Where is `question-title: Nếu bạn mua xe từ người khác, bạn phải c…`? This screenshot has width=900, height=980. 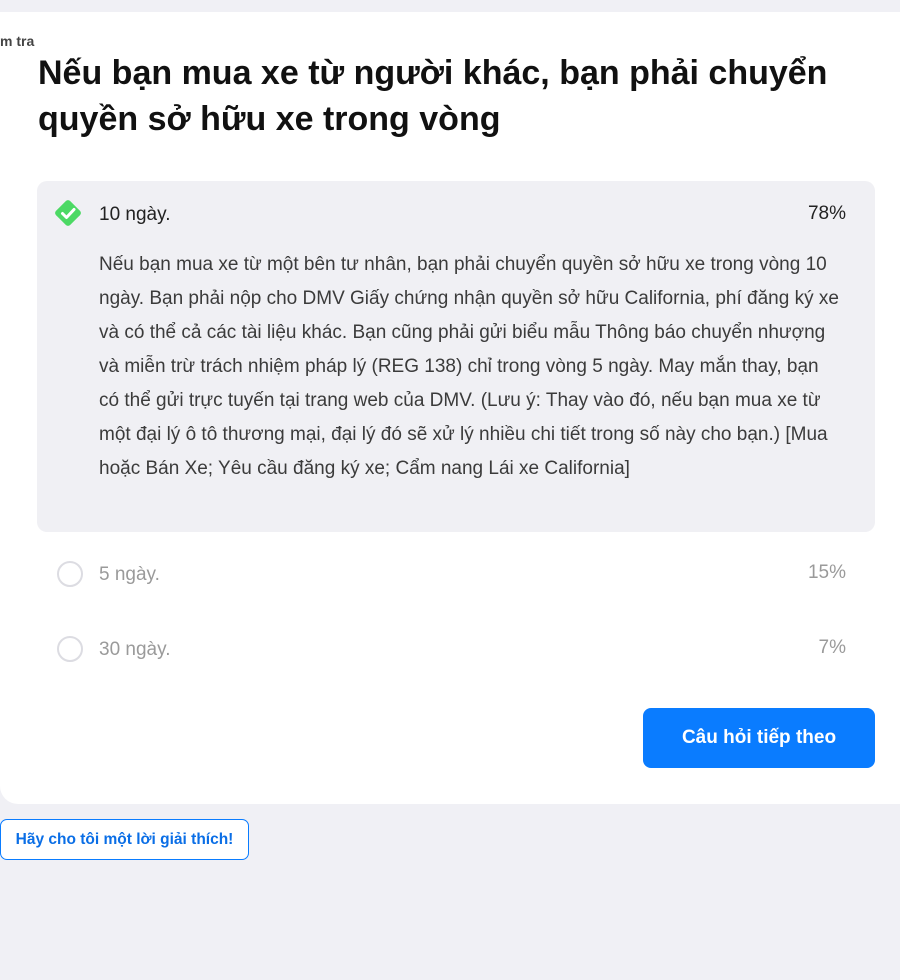
question-title: Nếu bạn mua xe từ người khác, bạn phải c… is located at coordinates (433, 96).